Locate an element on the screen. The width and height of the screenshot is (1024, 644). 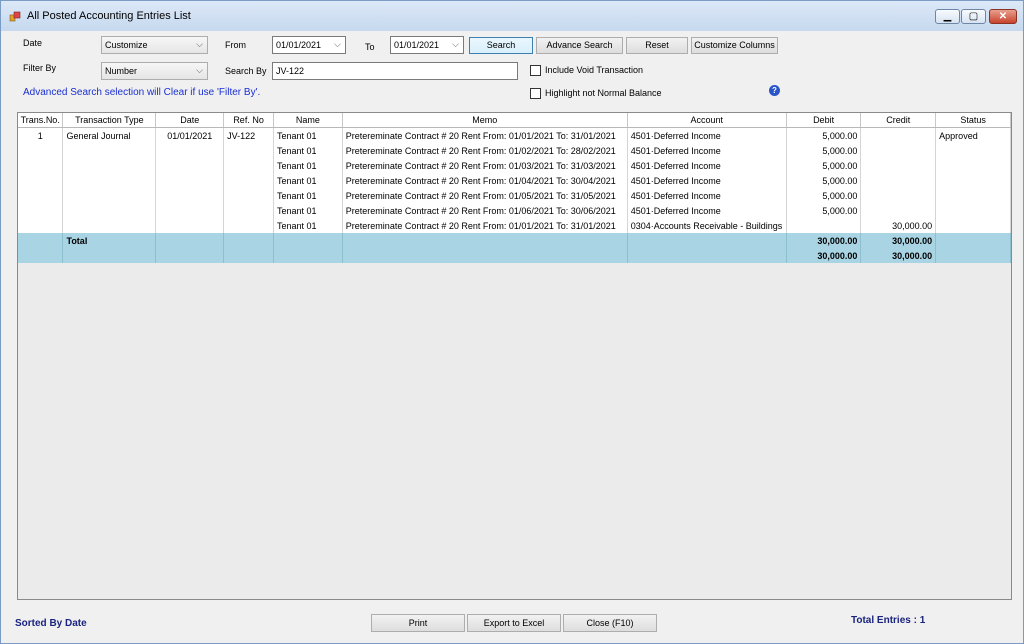
to-date-picker: 01/01/2021 ⌵ is located at coordinates (427, 45).